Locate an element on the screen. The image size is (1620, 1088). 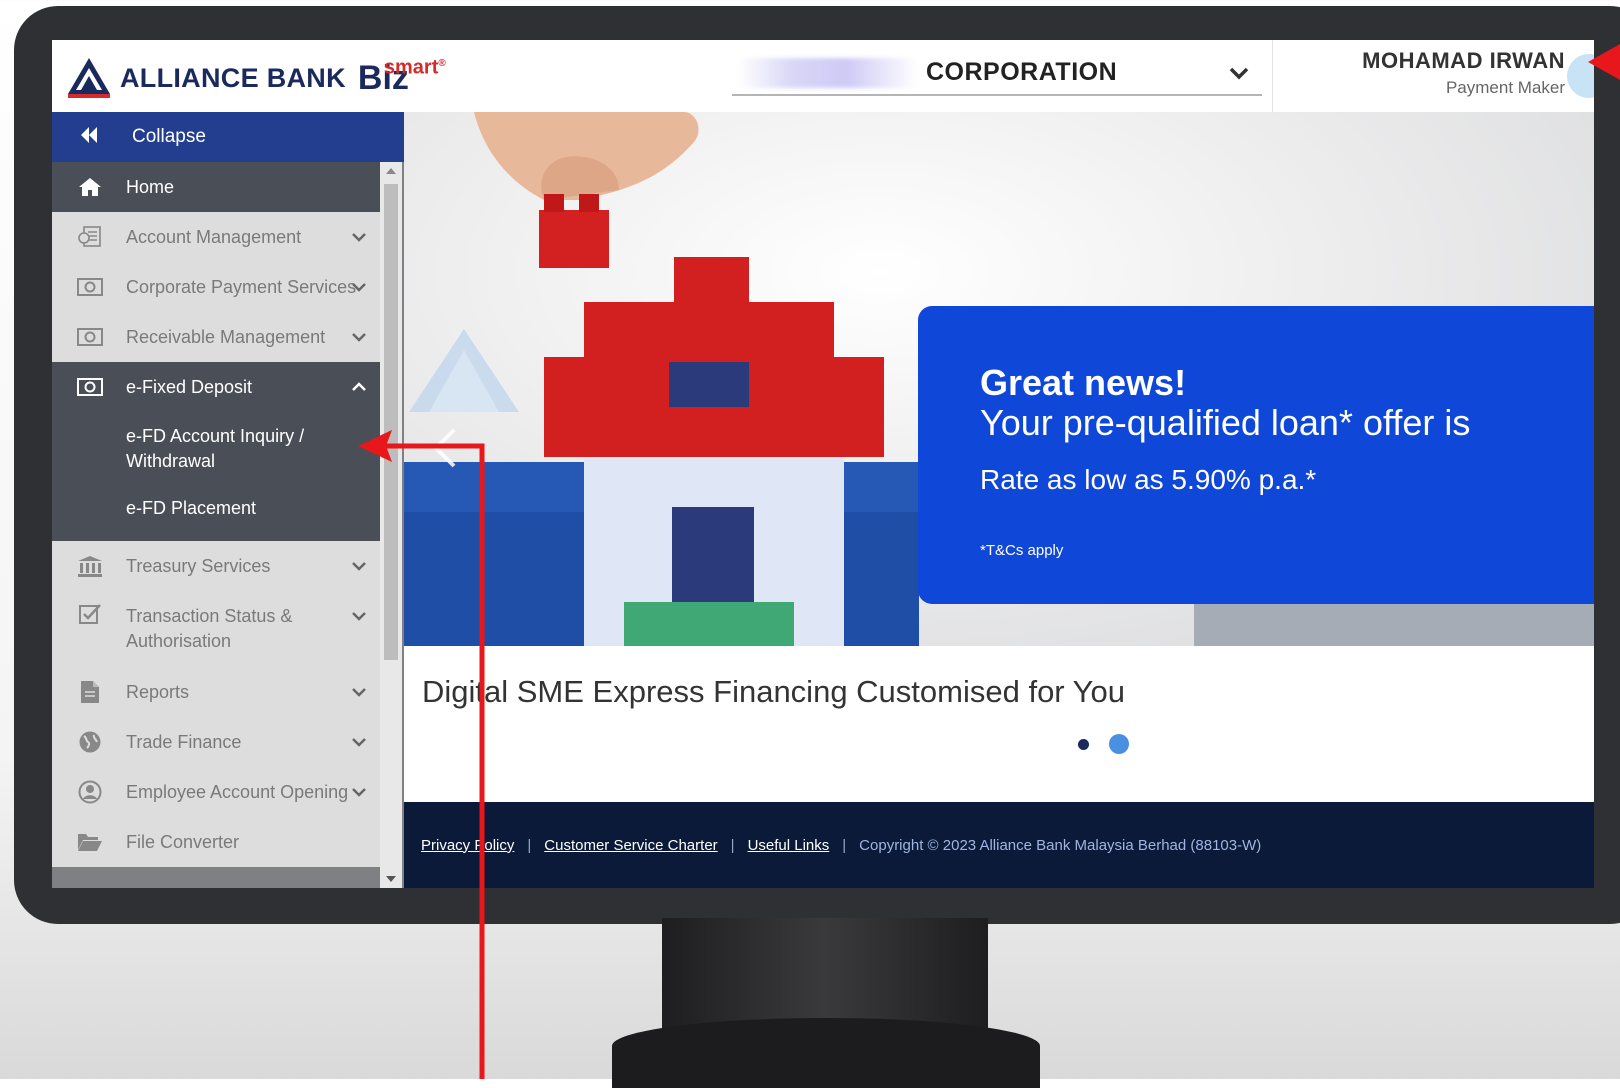
avatar is located at coordinates (1580, 76).